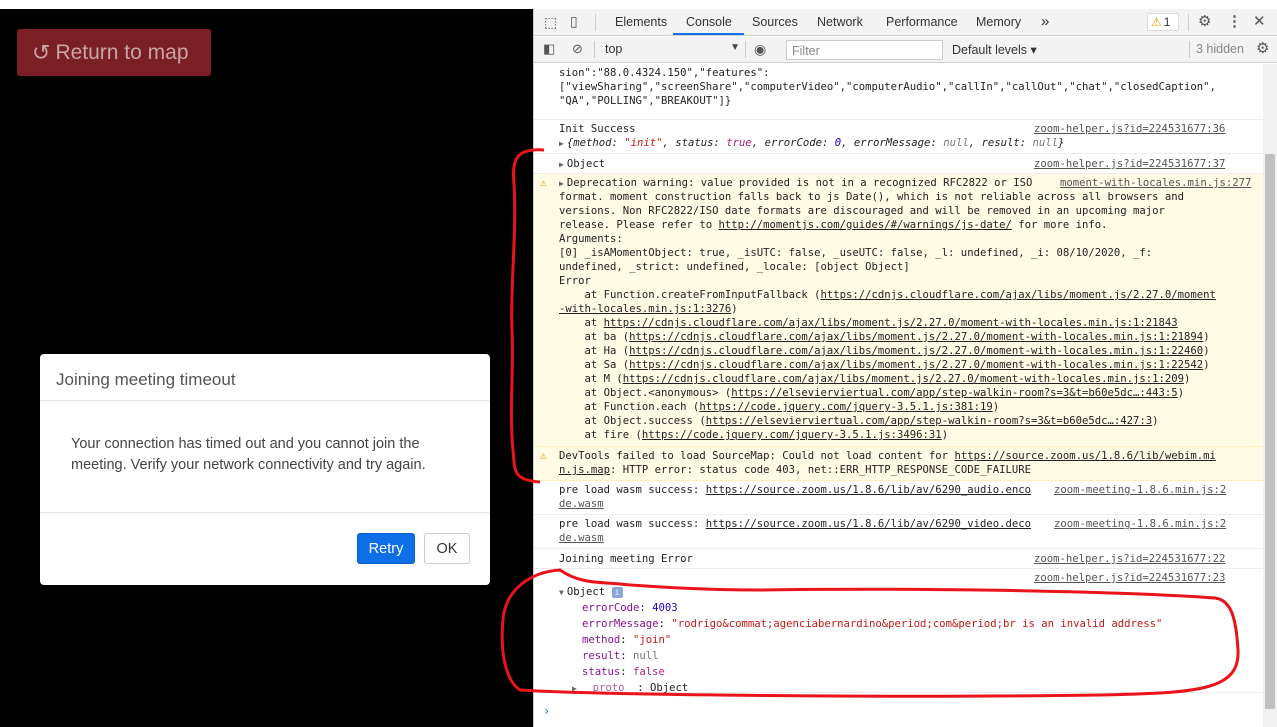  I want to click on object-preview: ▶ Object, so click(582, 164).